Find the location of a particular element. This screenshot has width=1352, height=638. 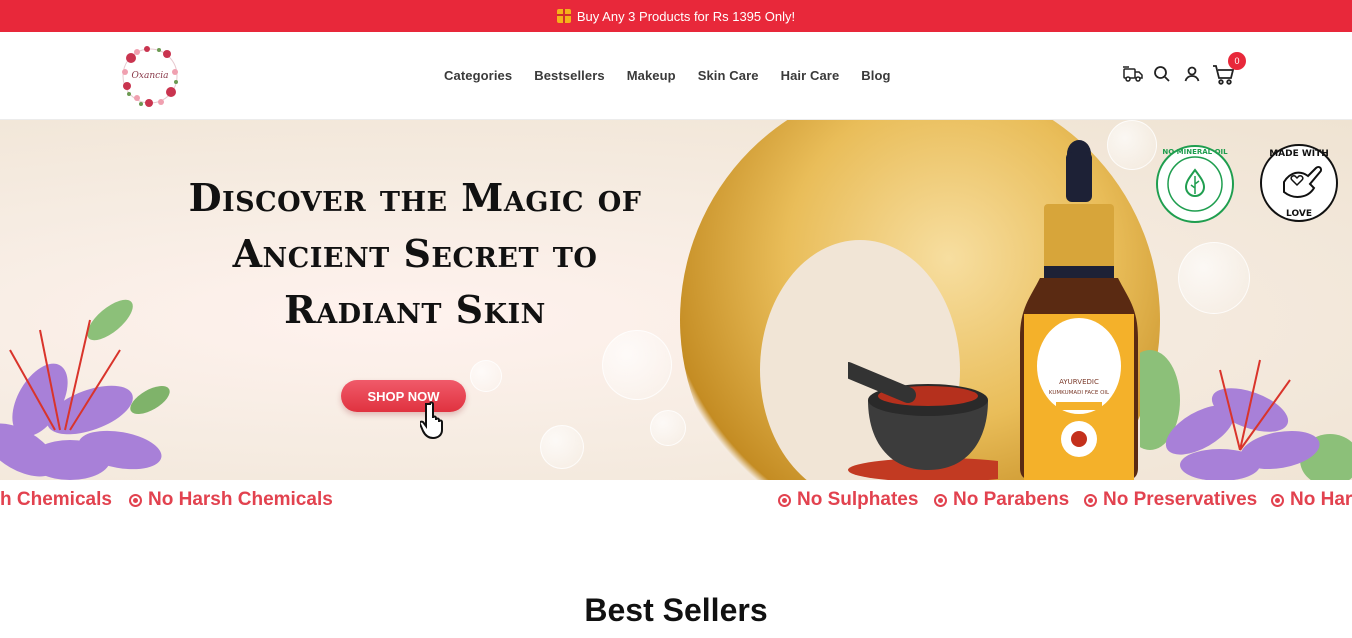

headline-line-2: Ancient Secret to is located at coordinates (415, 253).